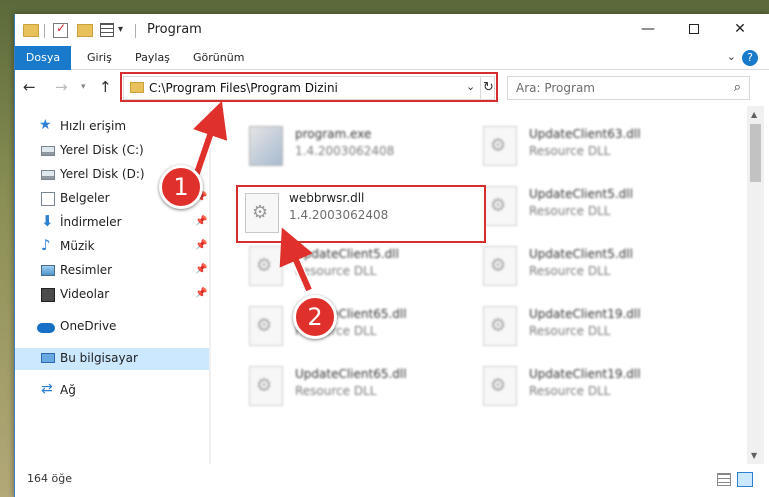 The height and width of the screenshot is (497, 769). I want to click on file-item: UpdateClient63.dll Resource DLL, so click(593, 147).